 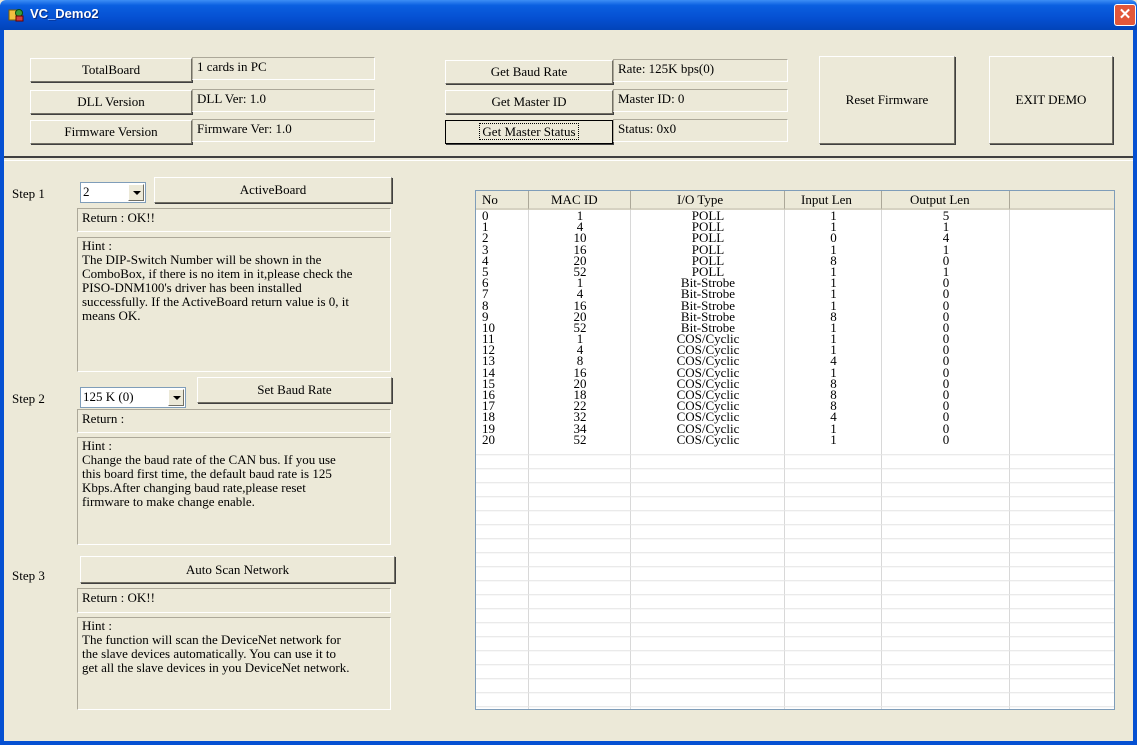 What do you see at coordinates (273, 190) in the screenshot?
I see `active-board-button: ActiveBoard` at bounding box center [273, 190].